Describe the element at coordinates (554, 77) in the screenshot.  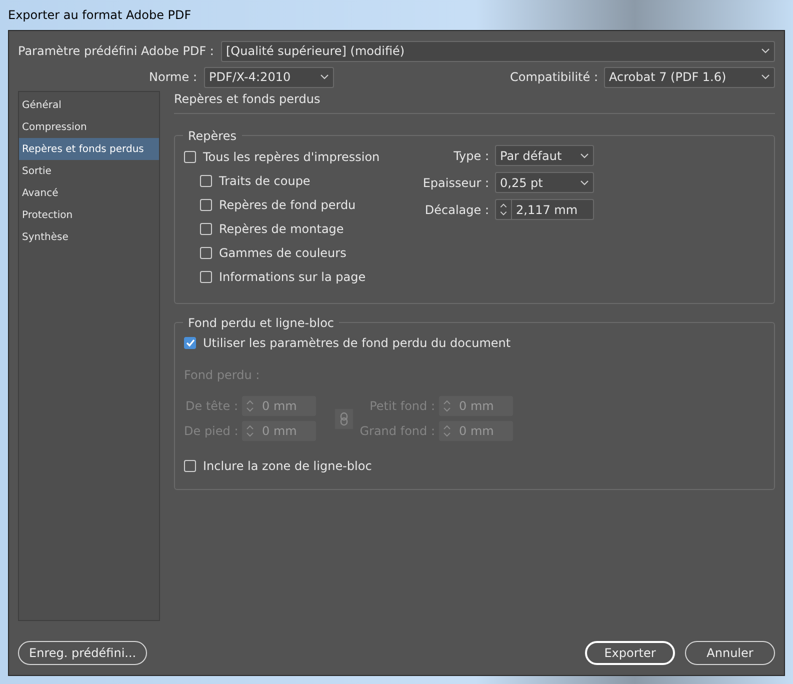
I see `compatibility-label: Compatibilité :` at that location.